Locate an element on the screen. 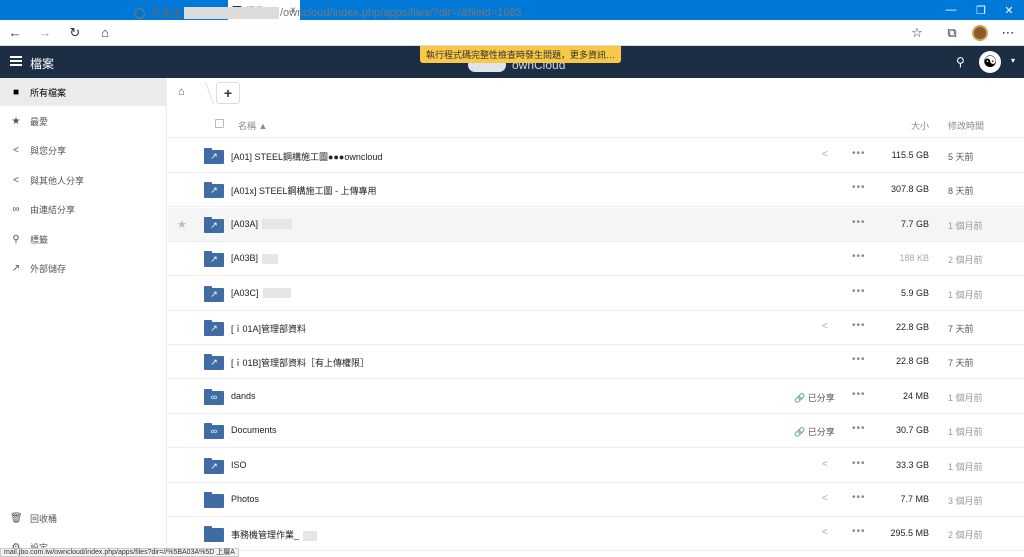  file-size: 33.3 GB is located at coordinates (912, 464).